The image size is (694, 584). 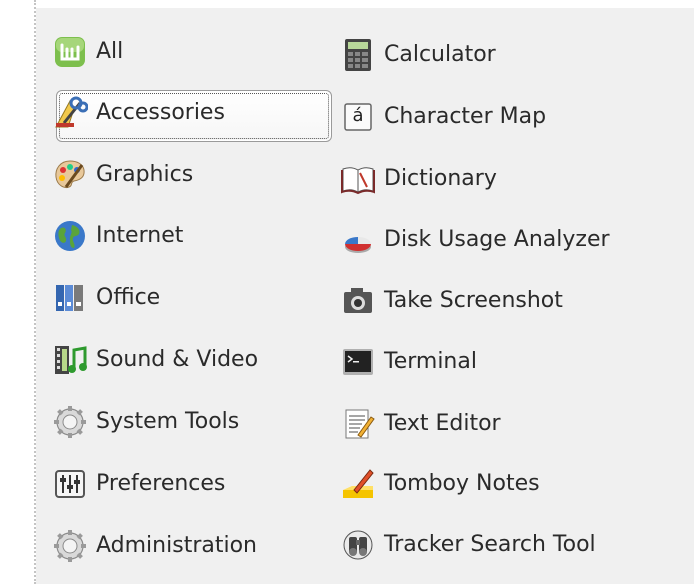 I want to click on category-label: System Tools, so click(x=168, y=421).